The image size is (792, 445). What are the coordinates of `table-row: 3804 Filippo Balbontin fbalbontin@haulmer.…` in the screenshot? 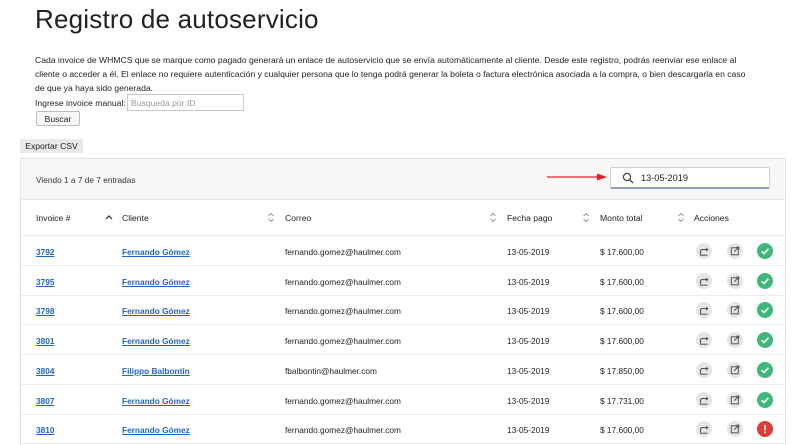 It's located at (403, 370).